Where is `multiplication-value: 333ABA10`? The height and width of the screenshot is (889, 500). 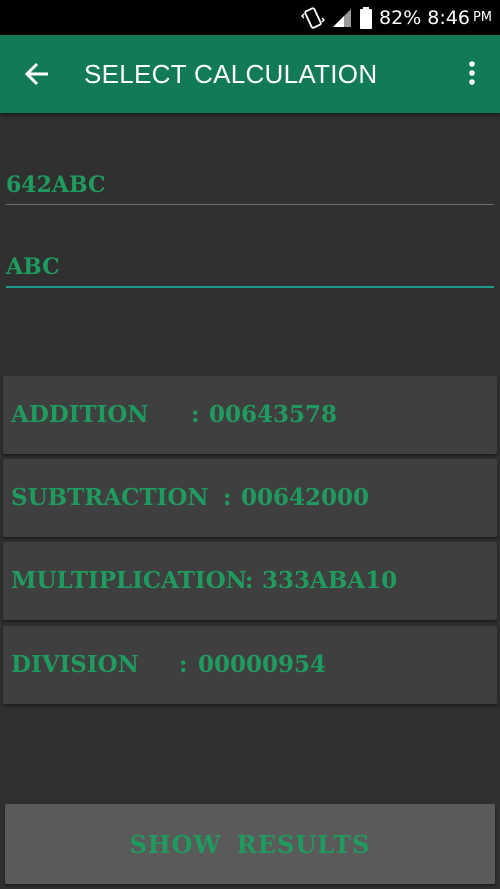 multiplication-value: 333ABA10 is located at coordinates (330, 580).